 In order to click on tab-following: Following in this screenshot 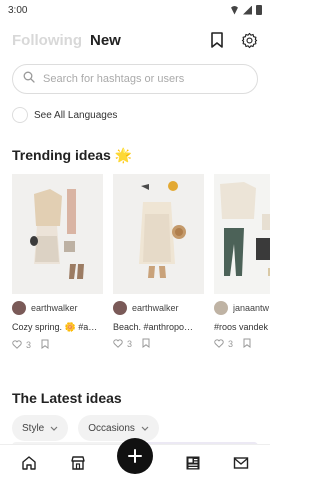, I will do `click(47, 40)`.